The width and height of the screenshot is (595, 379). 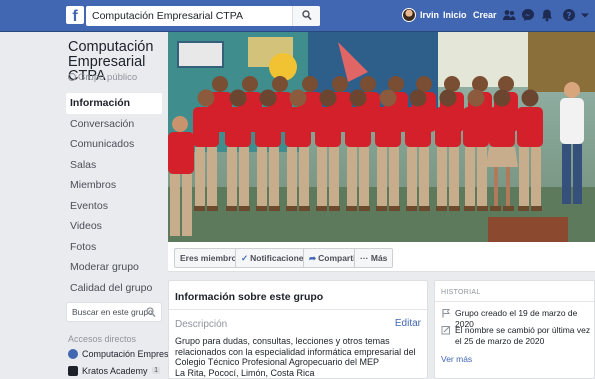 What do you see at coordinates (547, 15) in the screenshot?
I see `notifications-icon` at bounding box center [547, 15].